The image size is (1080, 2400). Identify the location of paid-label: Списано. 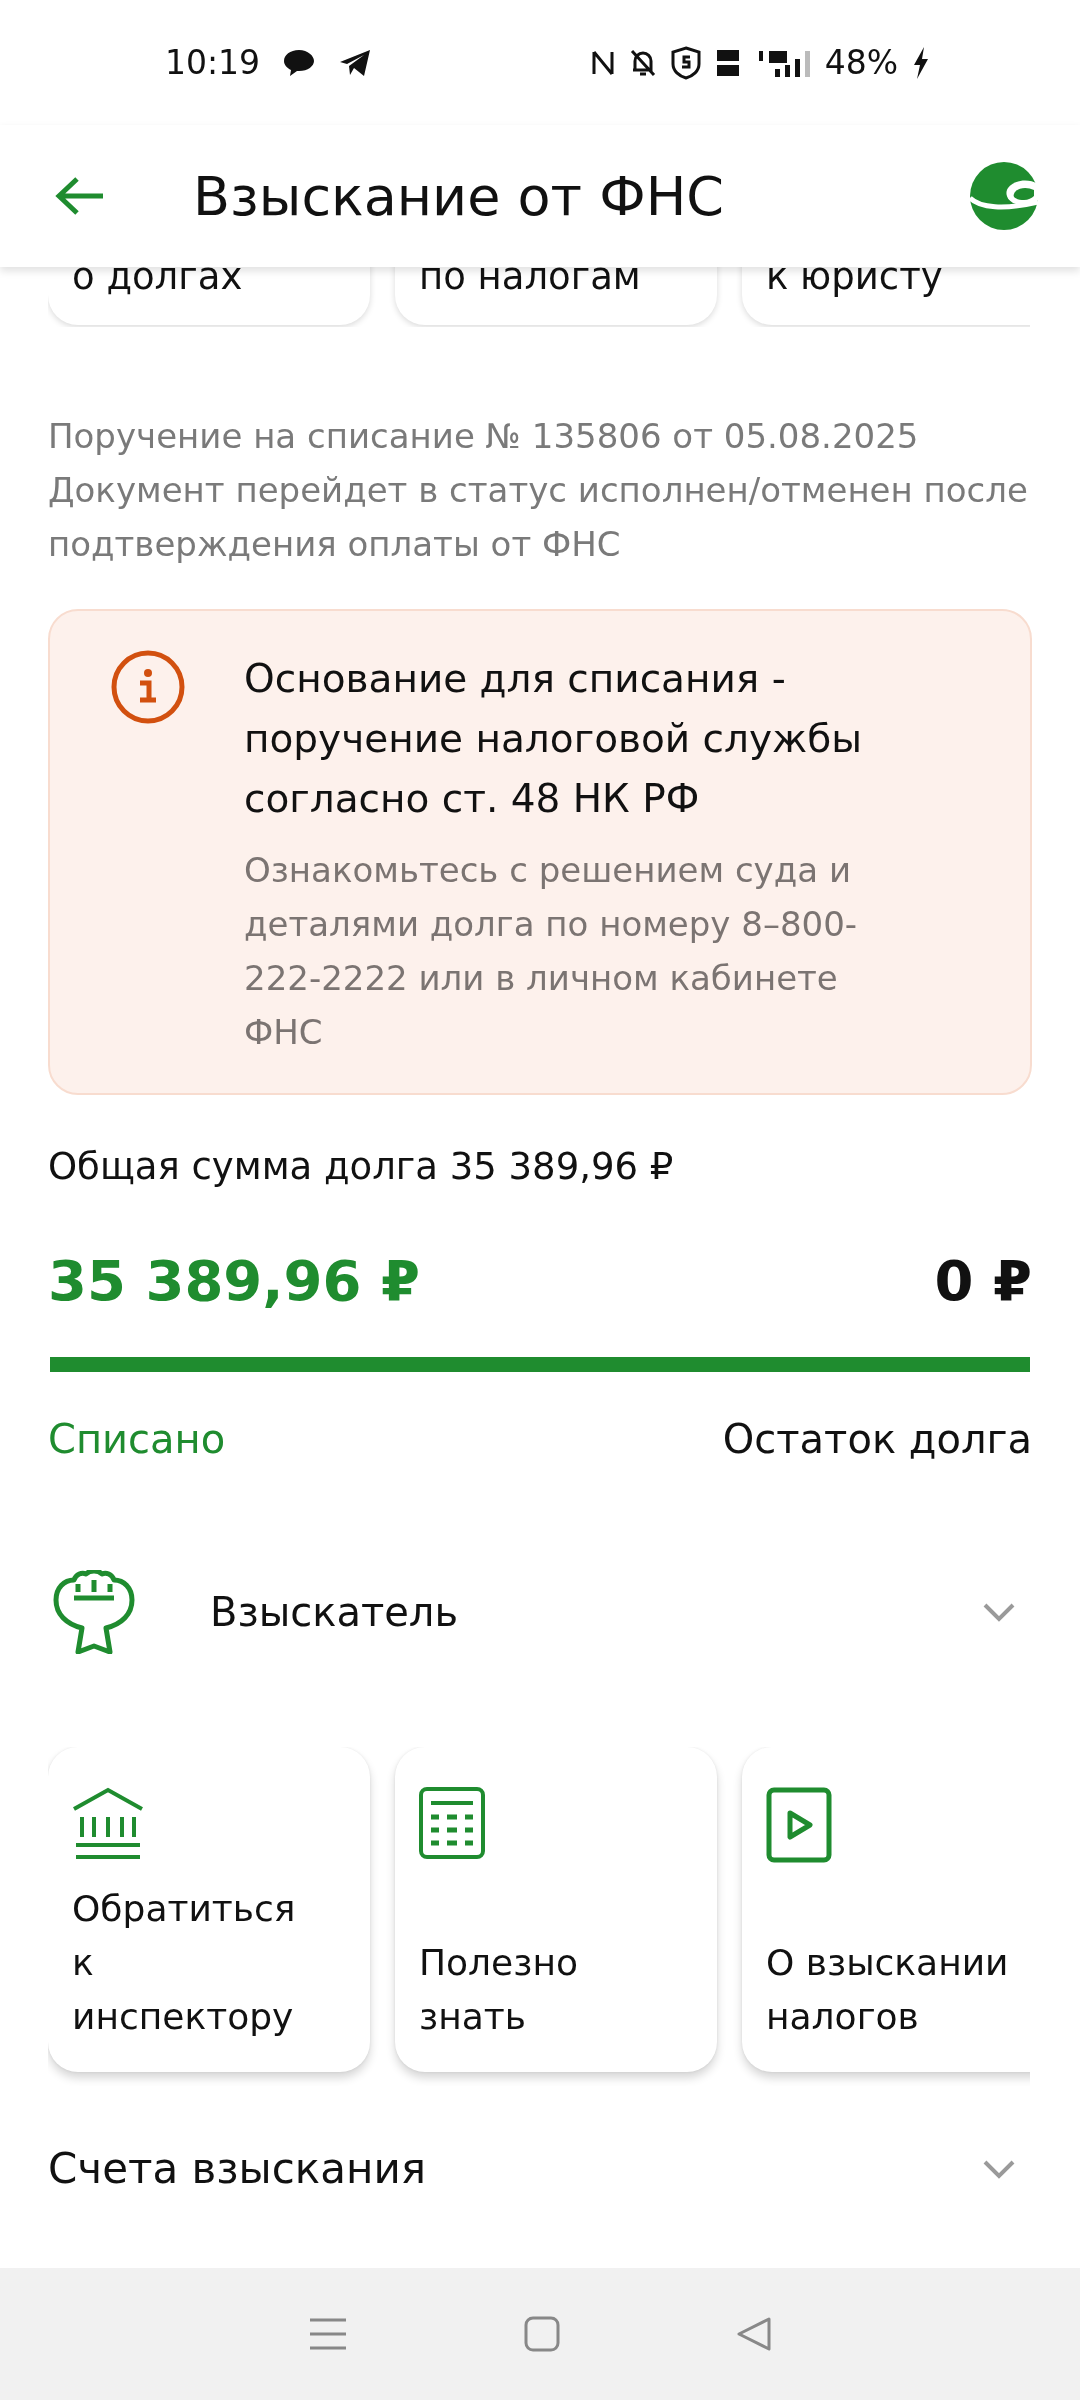
(137, 1439).